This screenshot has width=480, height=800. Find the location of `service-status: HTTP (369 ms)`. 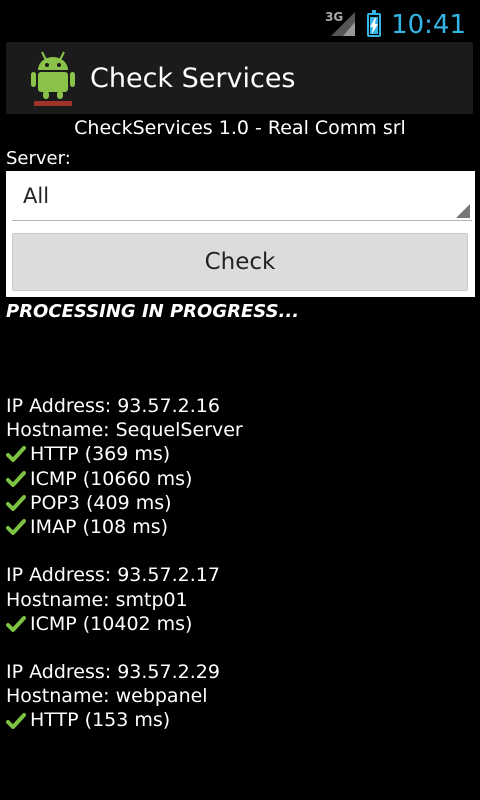

service-status: HTTP (369 ms) is located at coordinates (100, 454).